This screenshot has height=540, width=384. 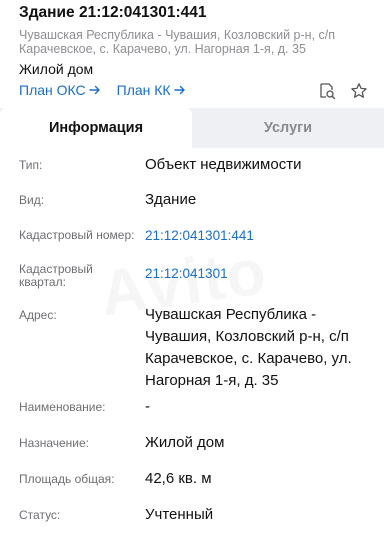 I want to click on detail-label: Вид:, so click(x=32, y=200).